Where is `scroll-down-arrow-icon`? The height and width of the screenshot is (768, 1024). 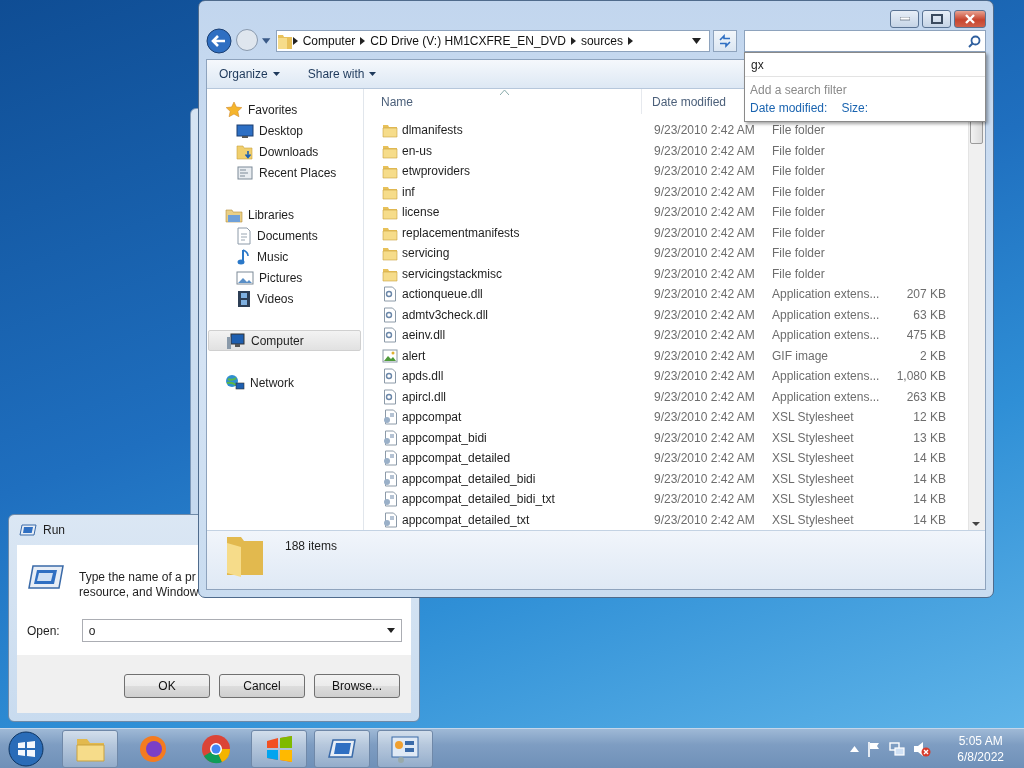
scroll-down-arrow-icon is located at coordinates (976, 524).